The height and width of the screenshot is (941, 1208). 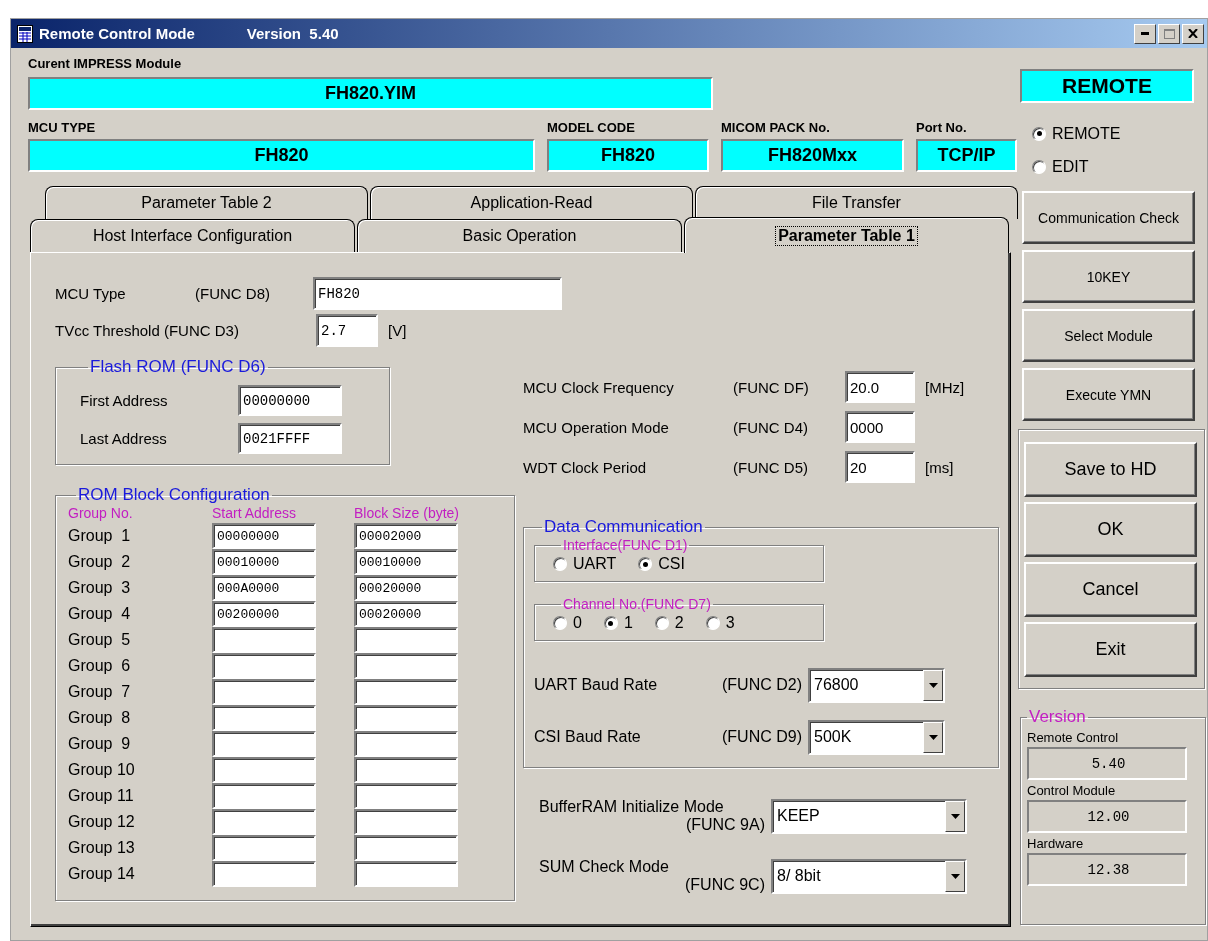 What do you see at coordinates (264, 536) in the screenshot?
I see `start-address-field: 00000000` at bounding box center [264, 536].